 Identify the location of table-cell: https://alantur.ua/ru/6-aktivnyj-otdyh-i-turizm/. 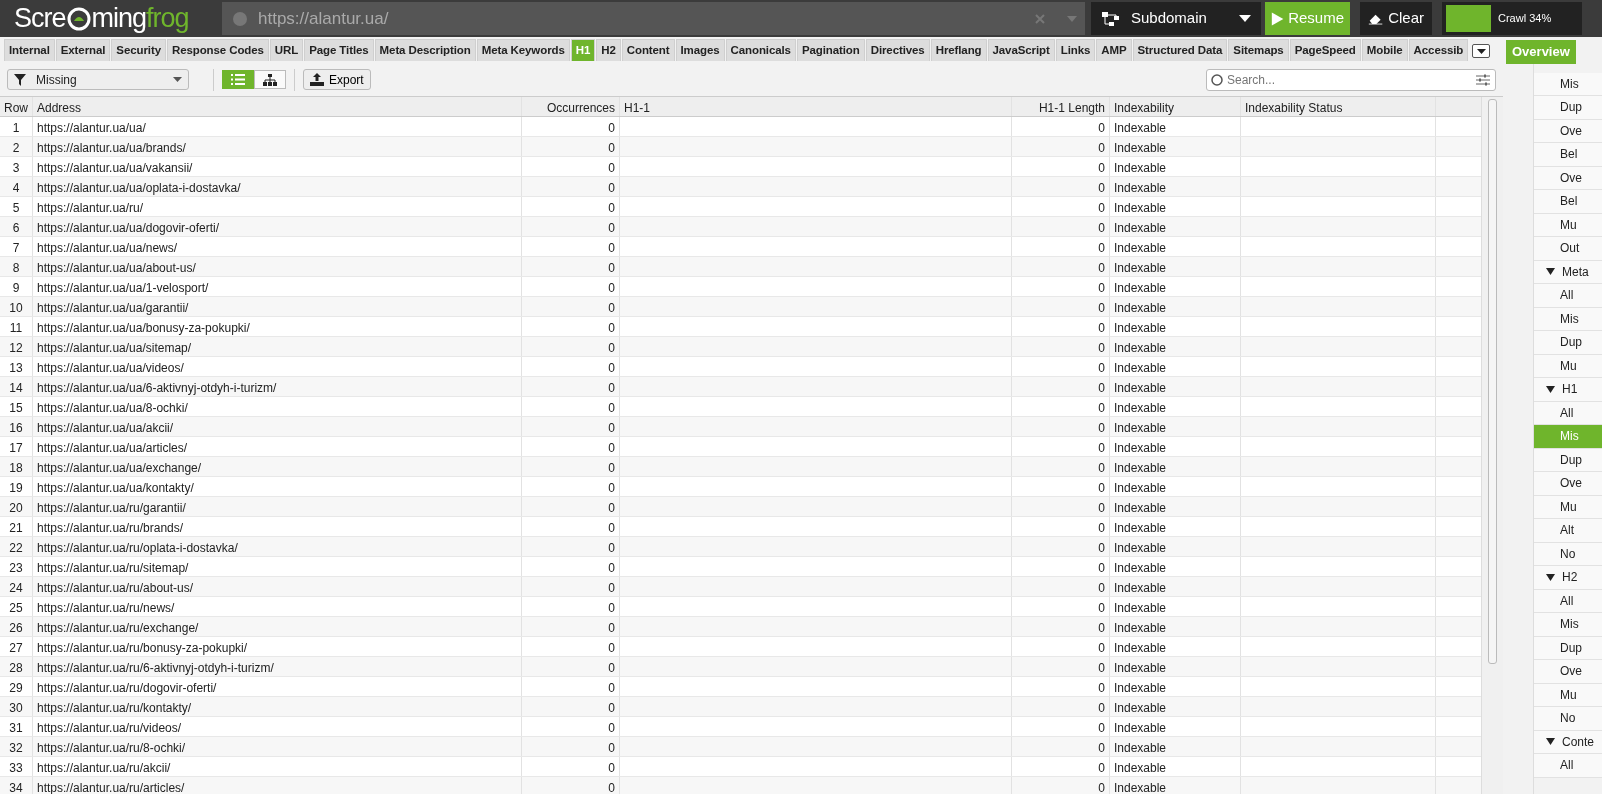
(277, 666).